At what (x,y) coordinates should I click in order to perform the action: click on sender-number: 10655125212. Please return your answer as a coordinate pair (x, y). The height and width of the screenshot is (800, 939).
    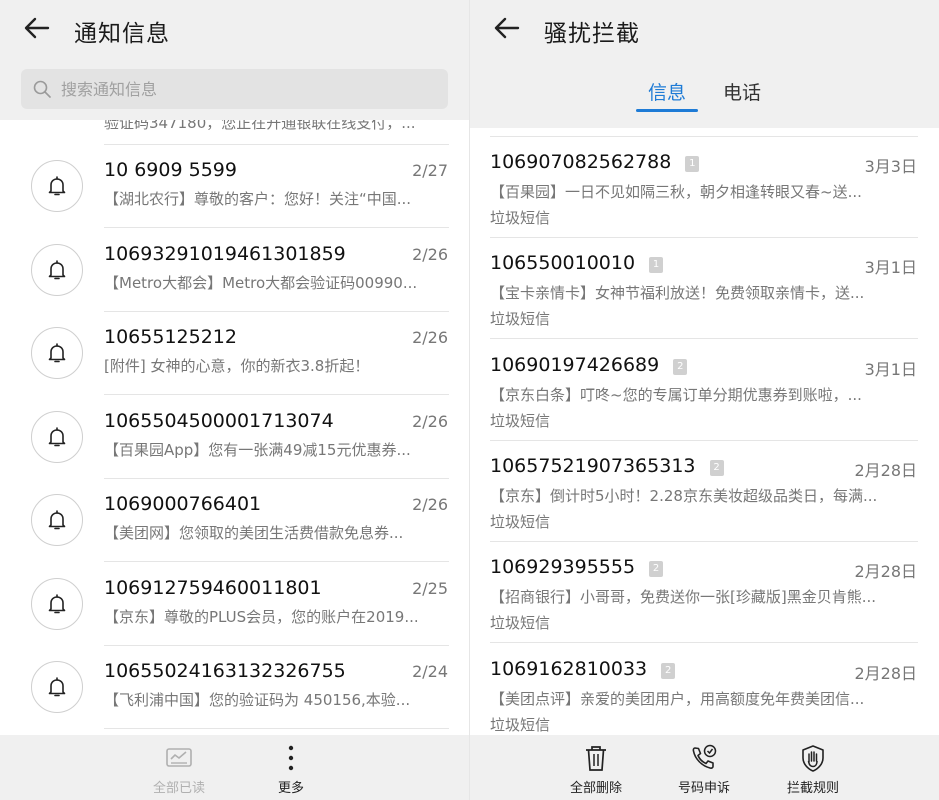
    Looking at the image, I should click on (170, 337).